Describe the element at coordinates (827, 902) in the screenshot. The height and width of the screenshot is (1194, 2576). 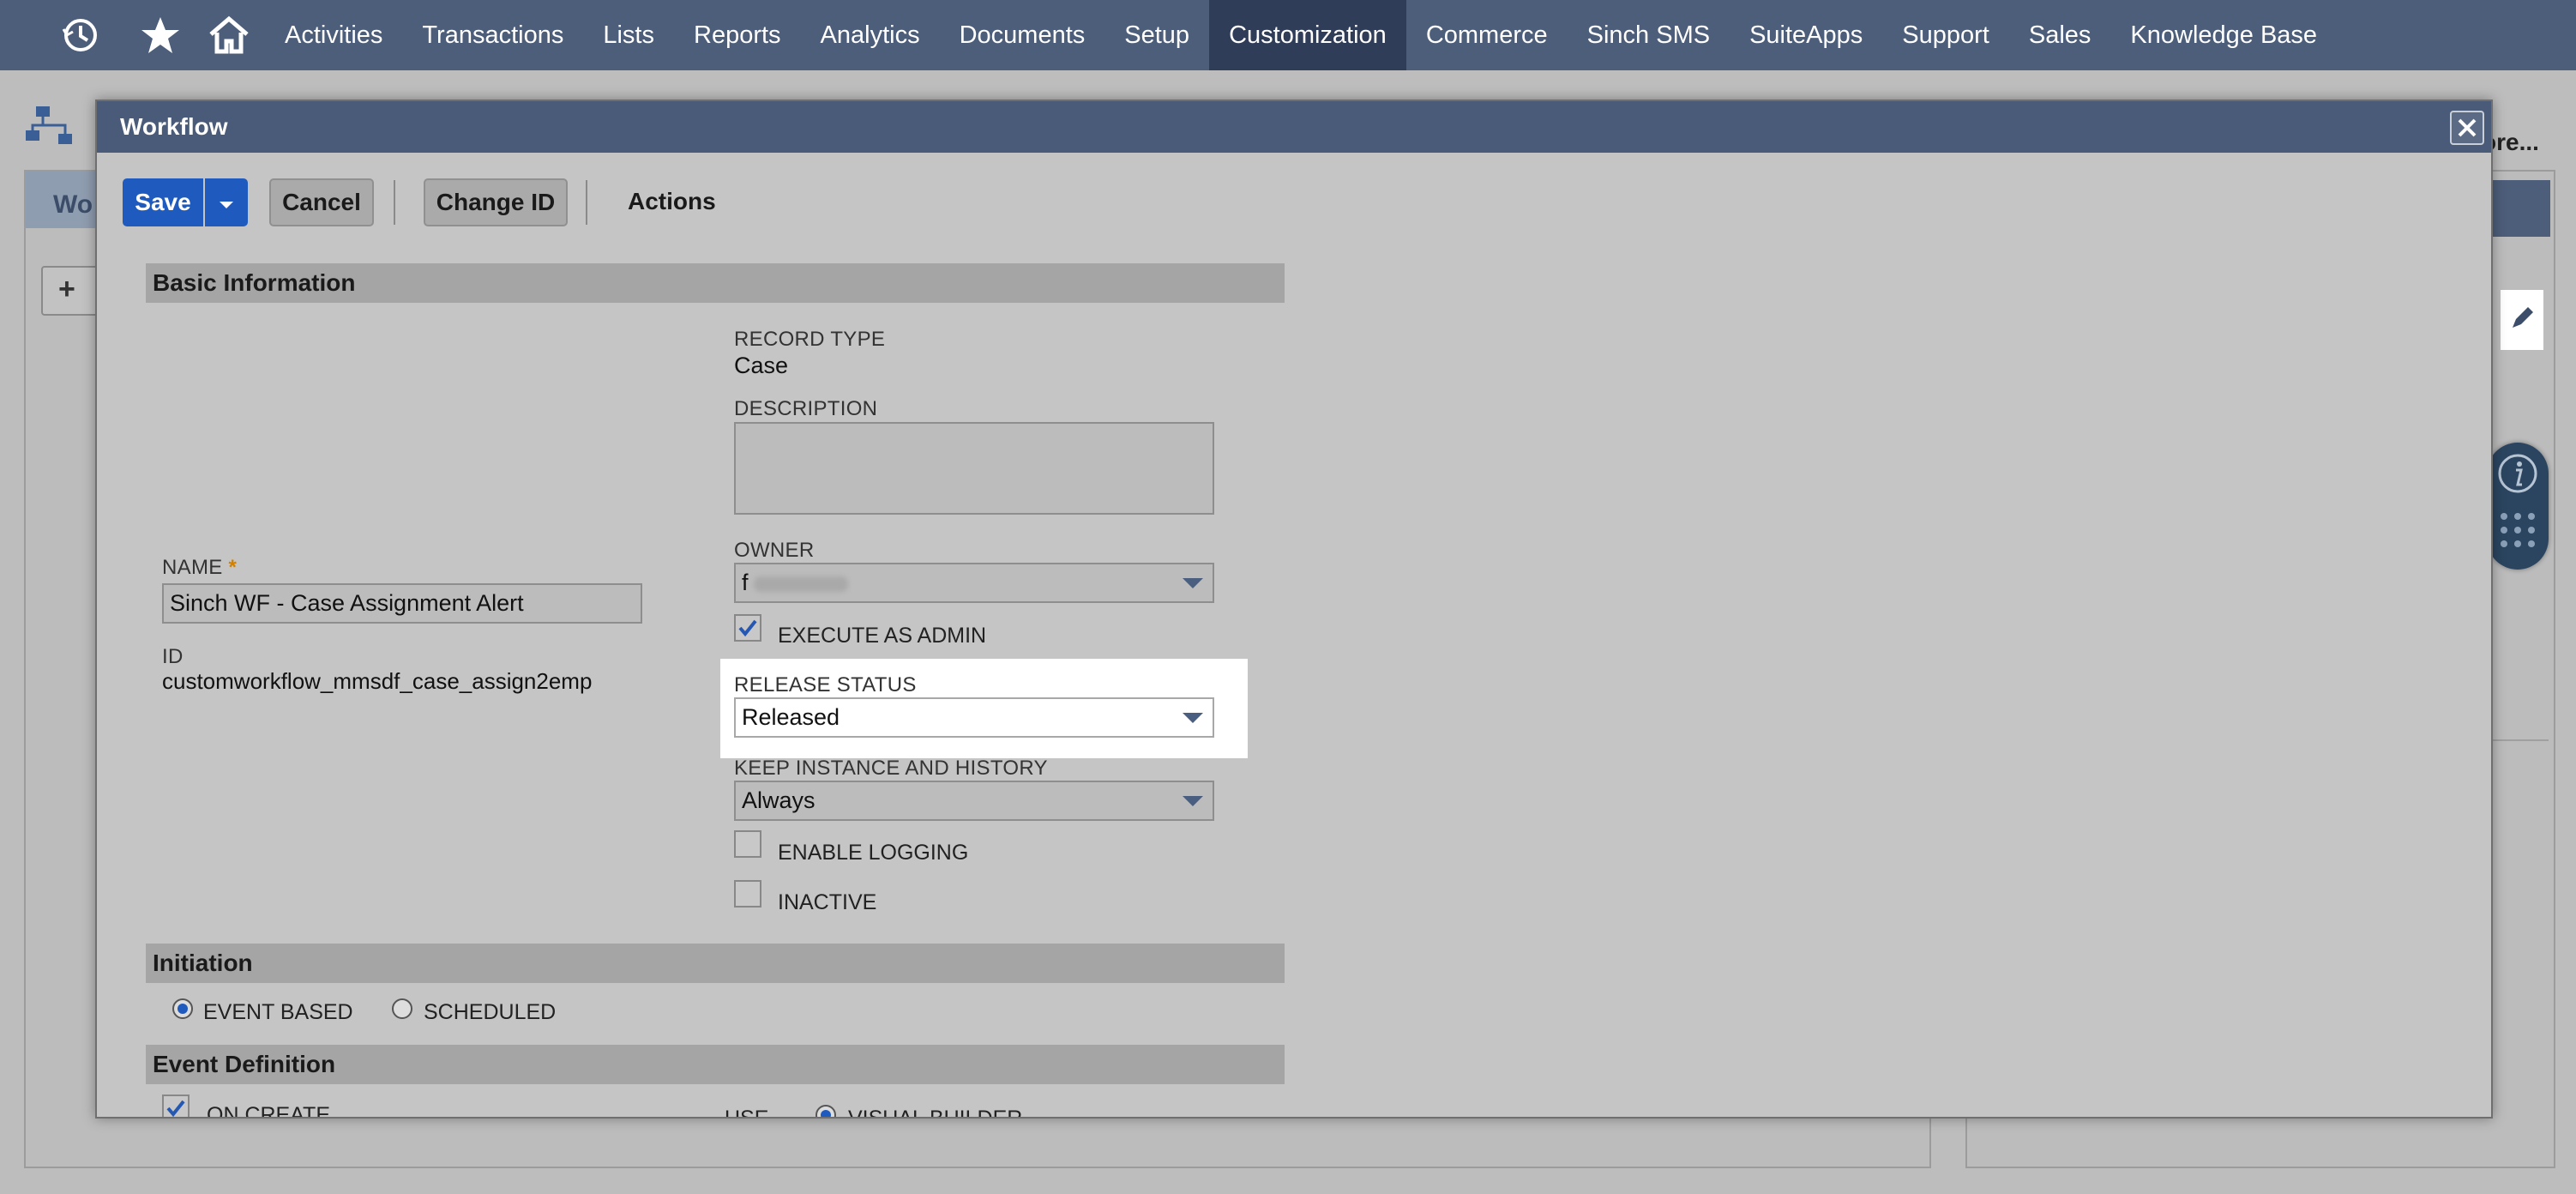
I see `inactive-label: INACTIVE` at that location.